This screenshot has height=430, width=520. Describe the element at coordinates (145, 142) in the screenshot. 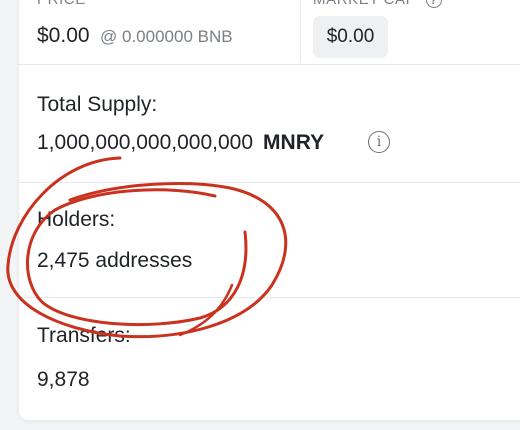

I see `total-supply-amount: 1,000,000,000,000,000` at that location.